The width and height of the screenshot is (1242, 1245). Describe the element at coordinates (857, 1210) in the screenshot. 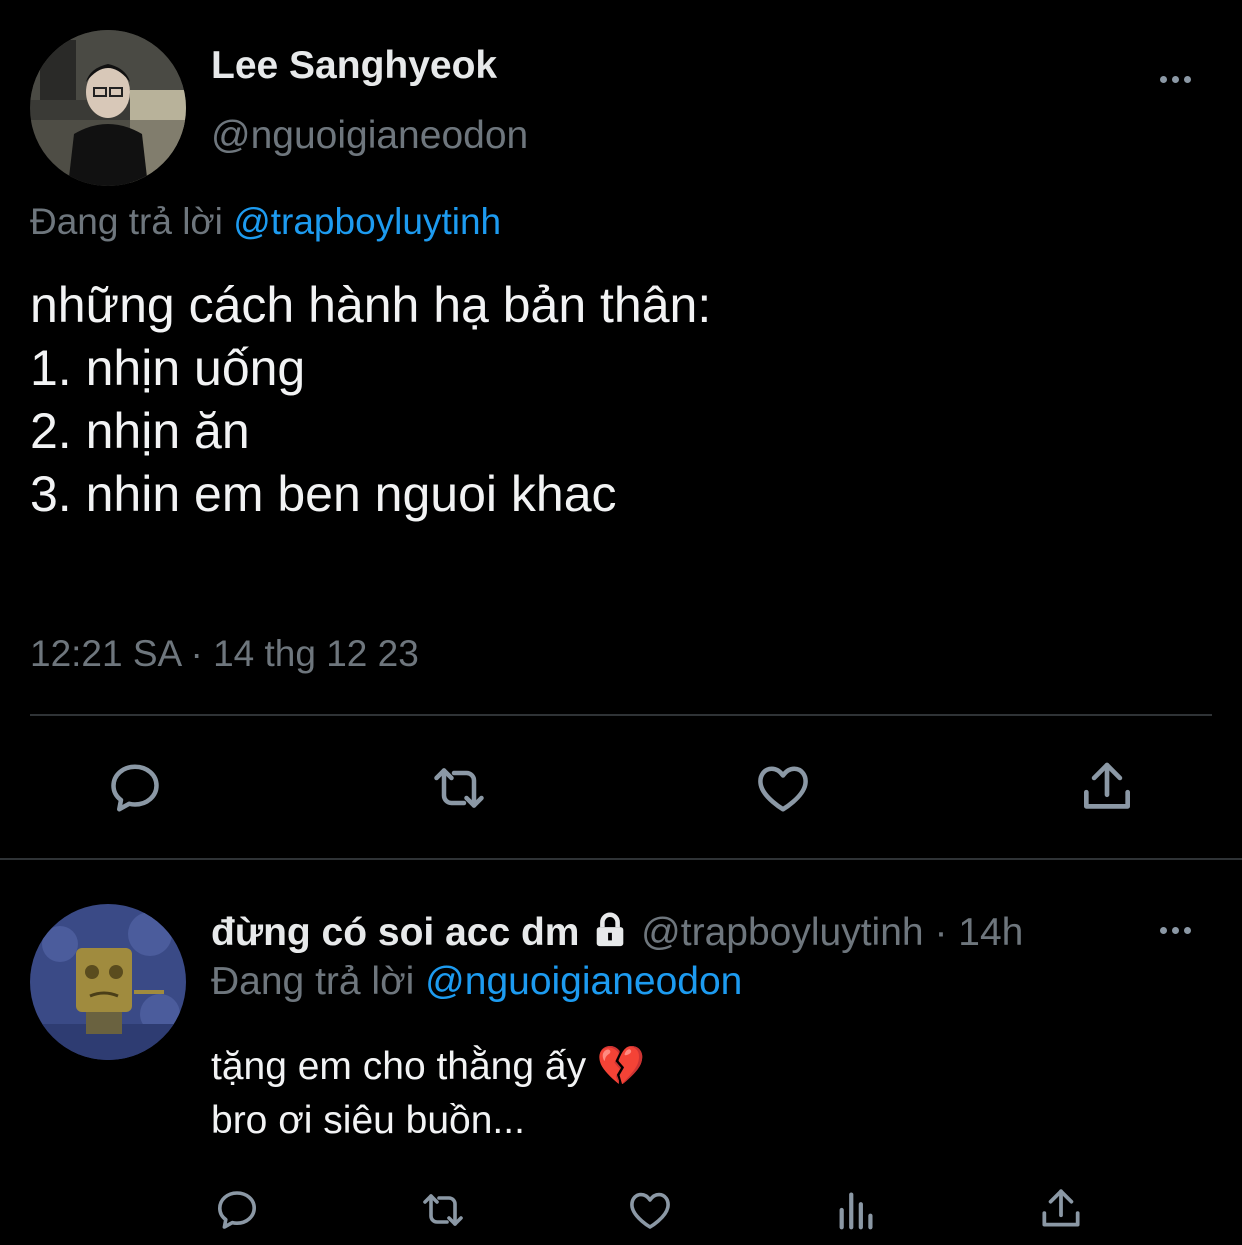

I see `views-icon` at that location.